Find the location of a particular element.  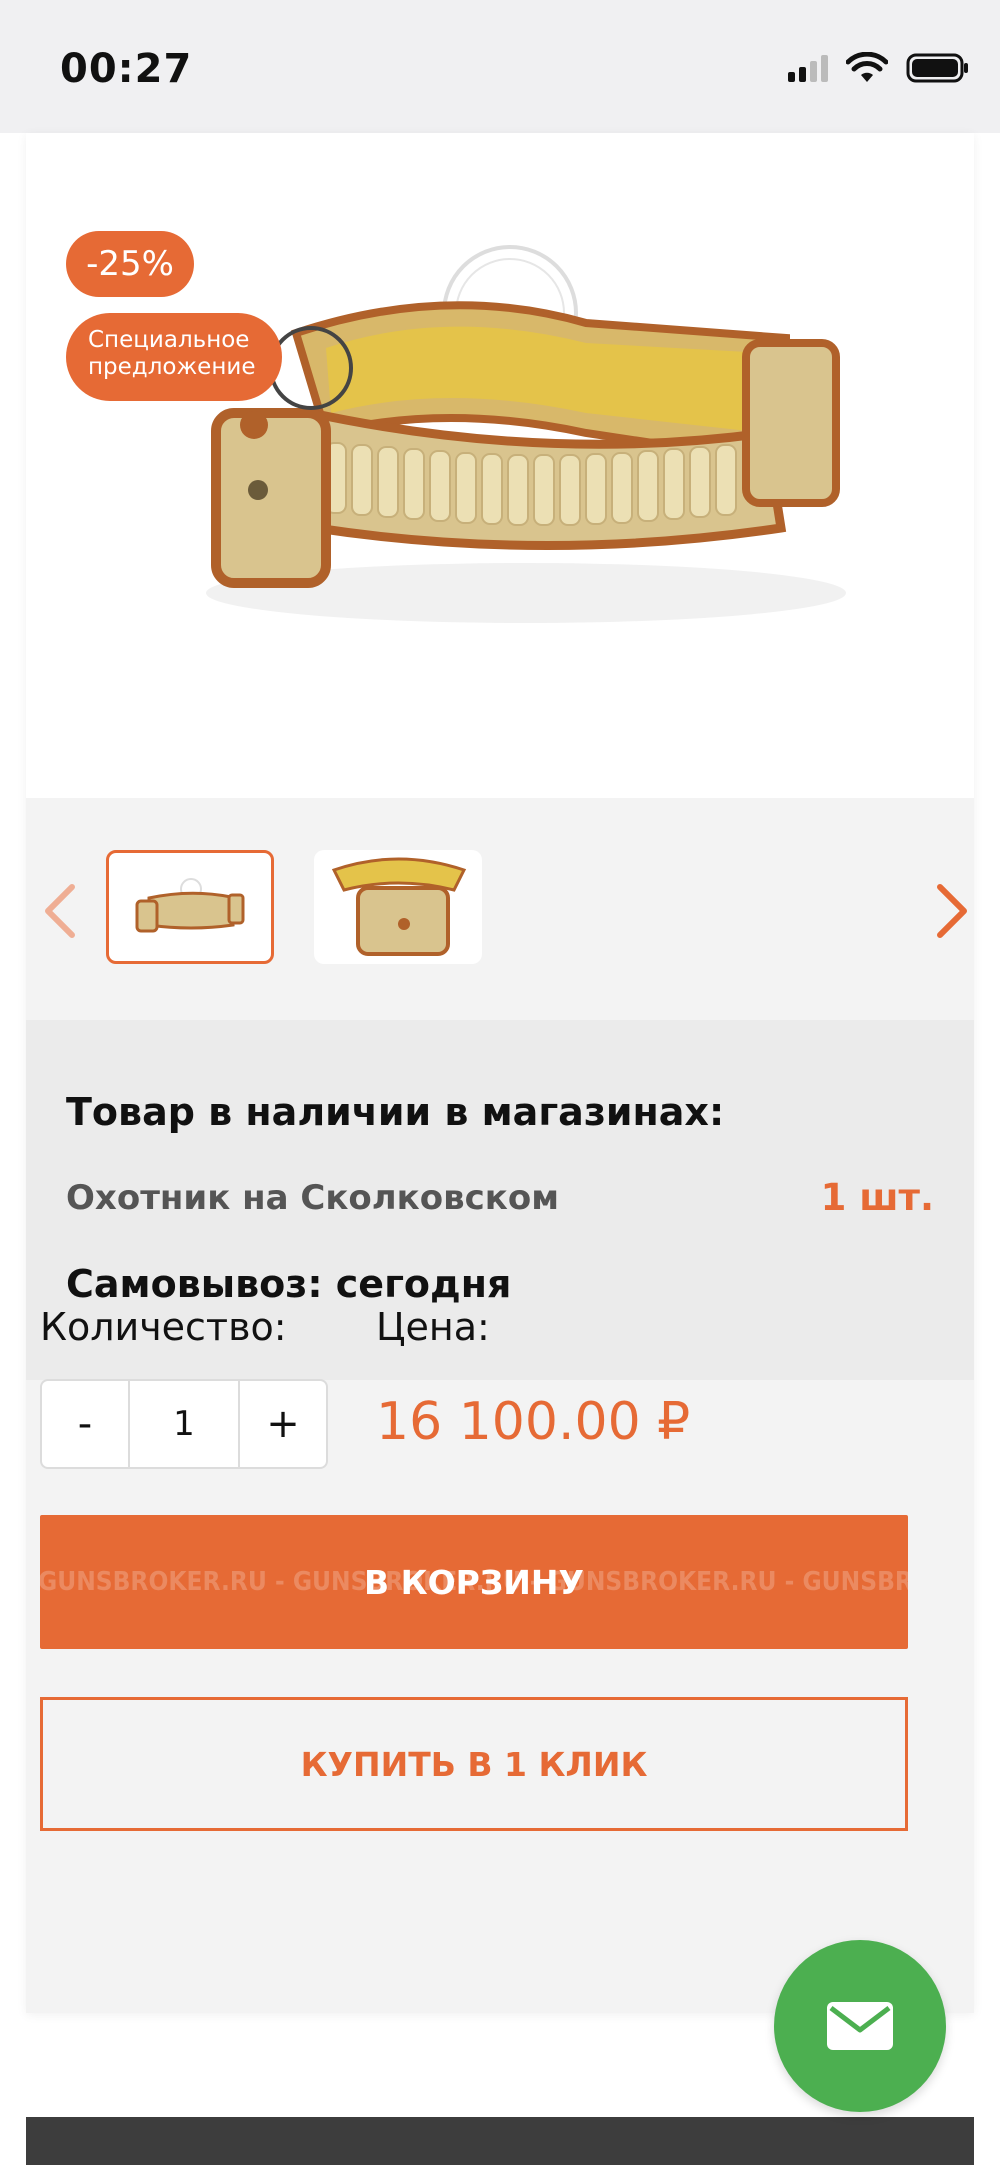

contact-fab-button is located at coordinates (860, 2026).